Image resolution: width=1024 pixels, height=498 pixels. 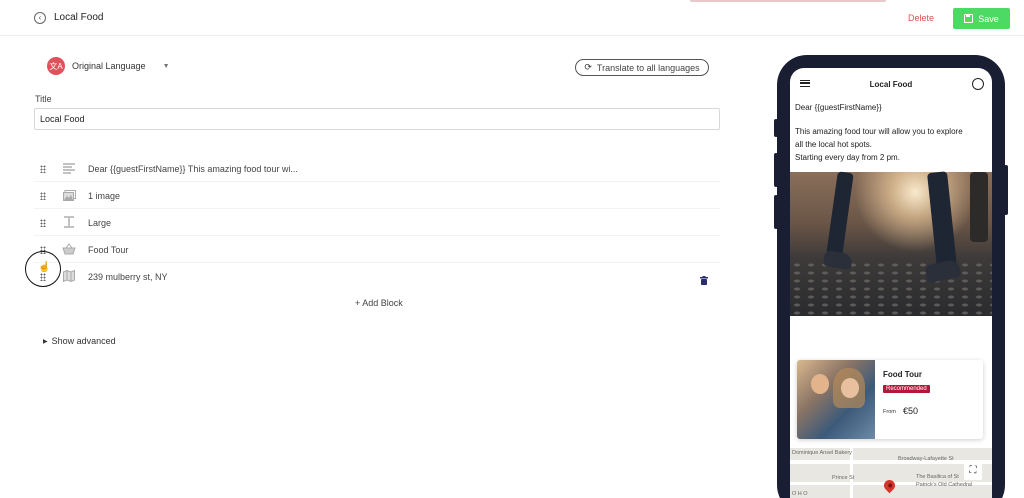 I want to click on delete-button: Delete, so click(x=921, y=18).